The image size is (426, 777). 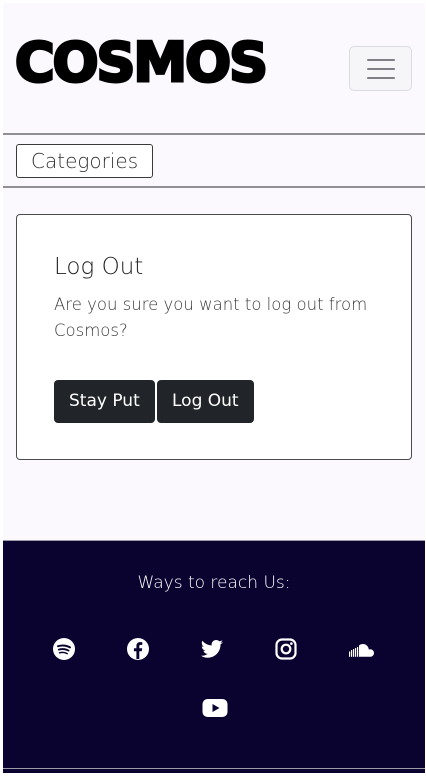 What do you see at coordinates (212, 649) in the screenshot?
I see `twitter-icon` at bounding box center [212, 649].